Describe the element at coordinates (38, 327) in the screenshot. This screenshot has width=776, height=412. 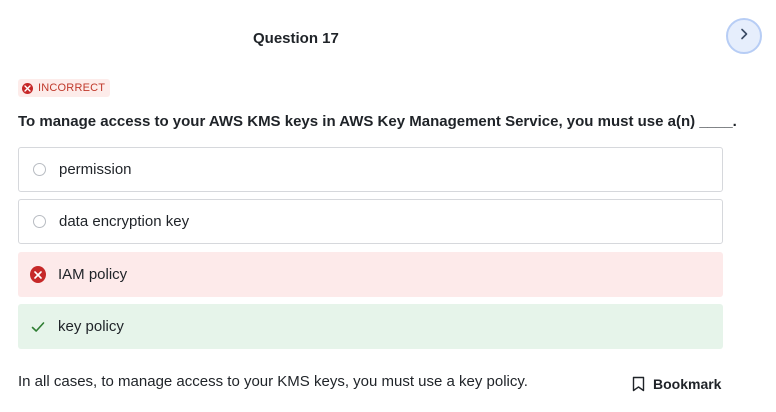
I see `check-icon` at that location.